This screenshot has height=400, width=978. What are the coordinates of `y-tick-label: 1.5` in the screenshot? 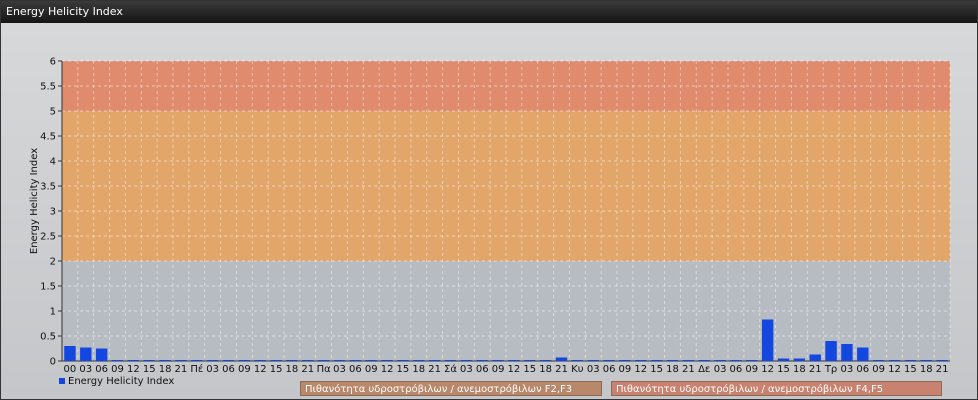 It's located at (48, 287).